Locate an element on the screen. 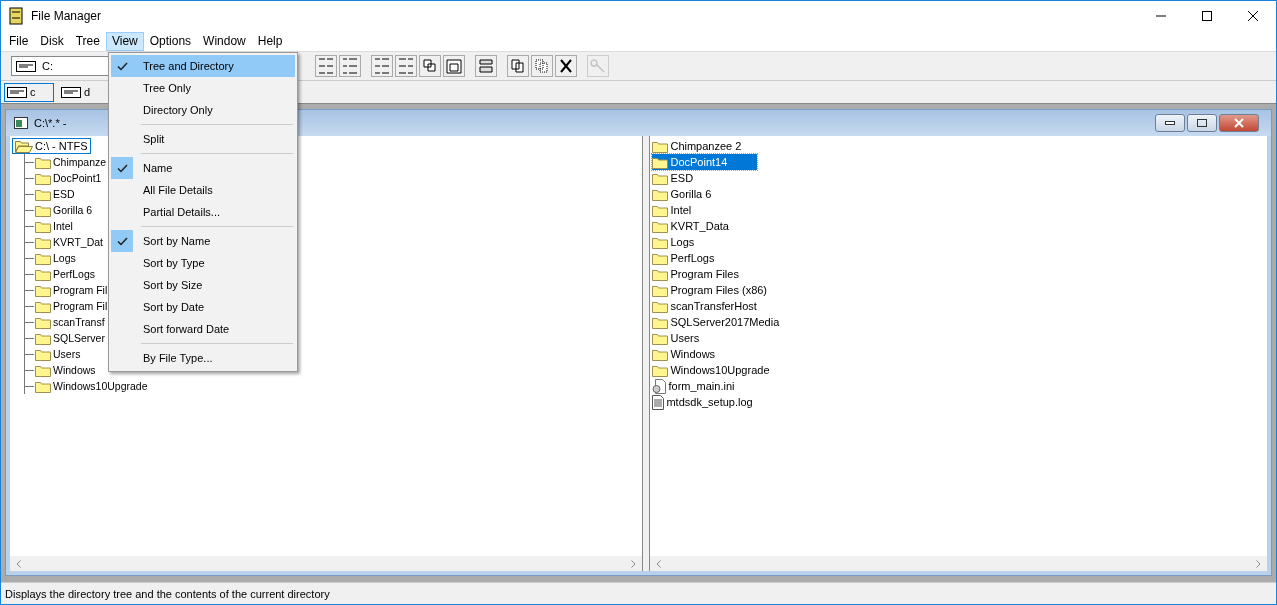 This screenshot has width=1277, height=605. folder-label: KVRT_Dat is located at coordinates (78, 242).